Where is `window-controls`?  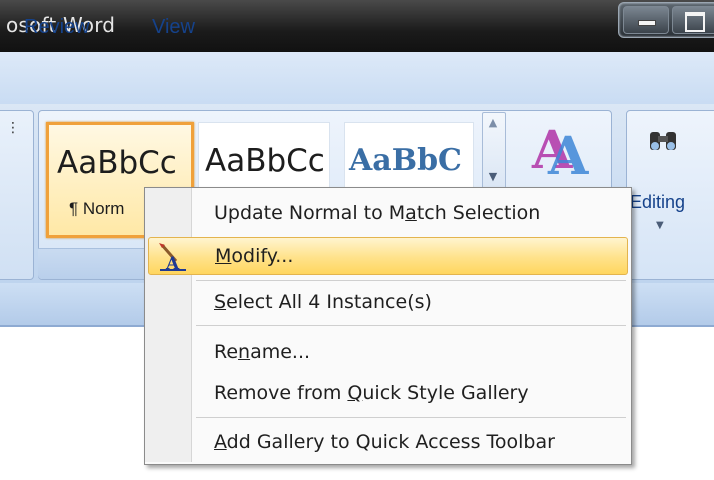 window-controls is located at coordinates (666, 20).